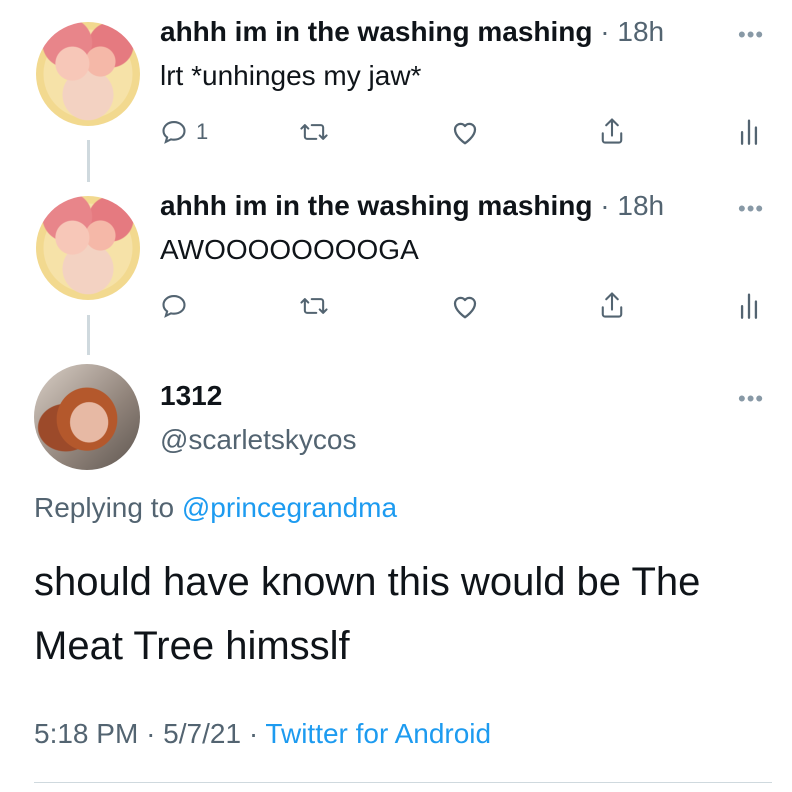 This screenshot has height=792, width=792. What do you see at coordinates (104, 507) in the screenshot?
I see `replying-prefix: Replying to` at bounding box center [104, 507].